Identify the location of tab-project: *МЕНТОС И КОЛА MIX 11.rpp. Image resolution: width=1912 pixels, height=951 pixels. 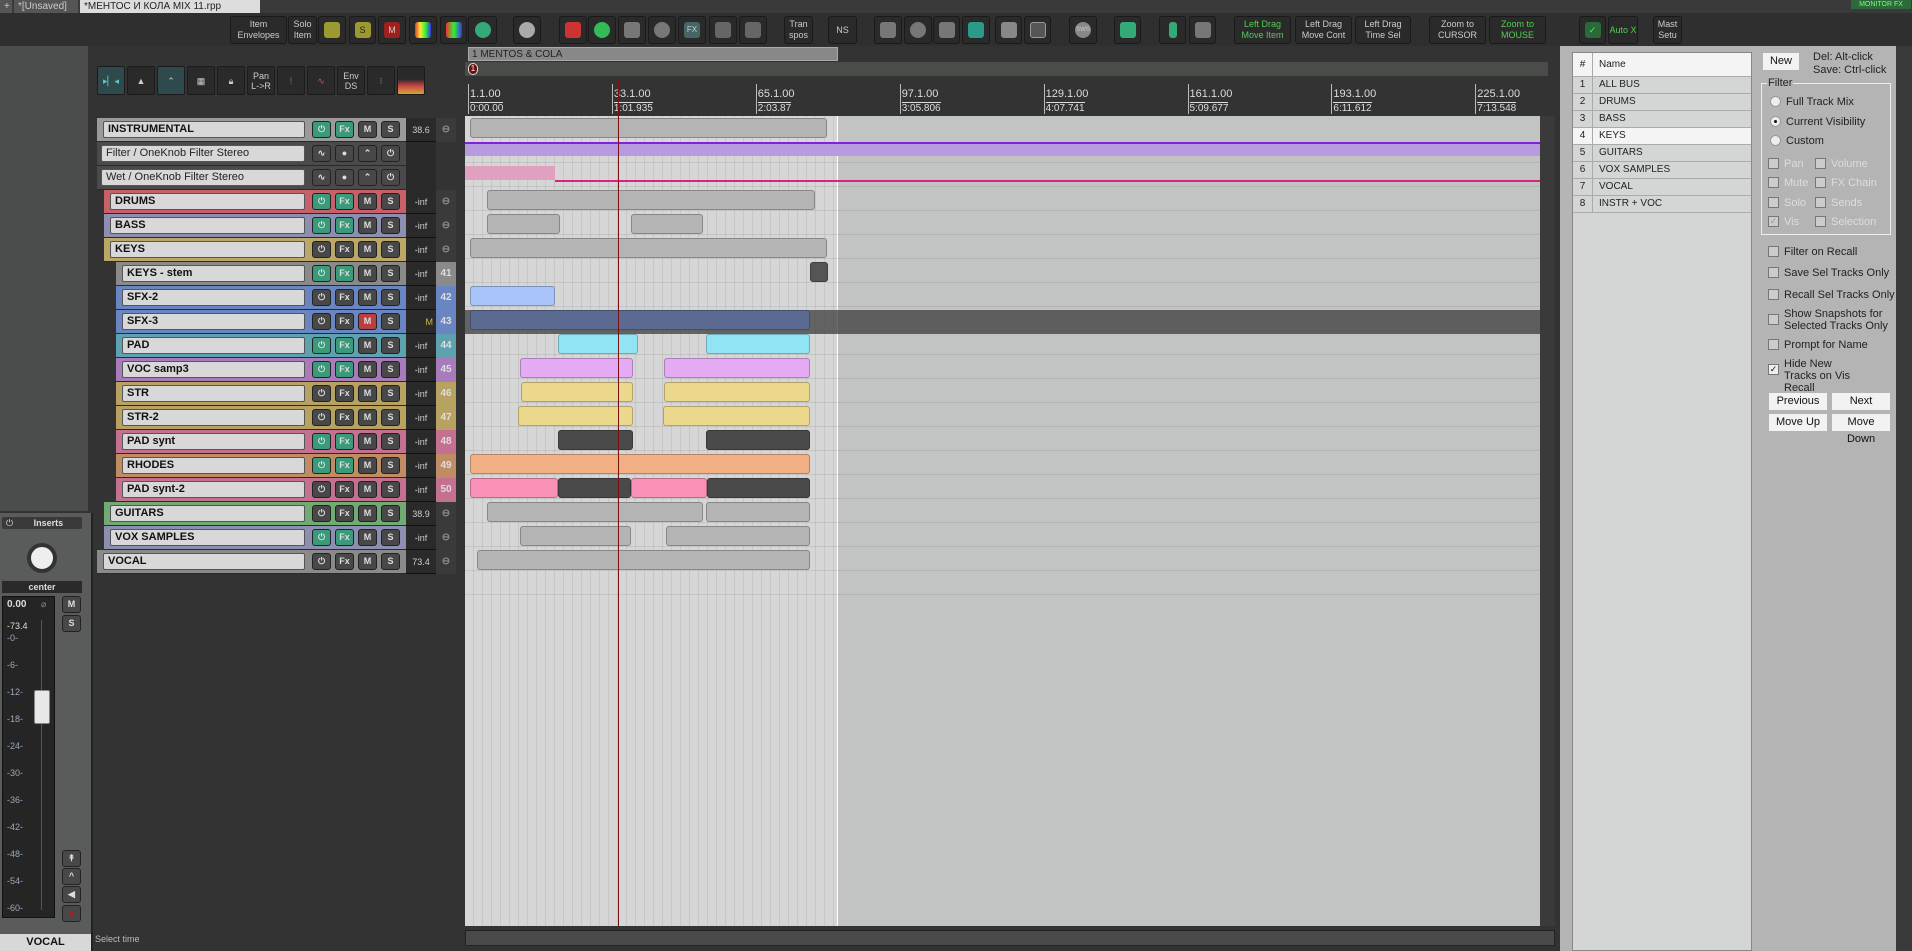
(170, 6).